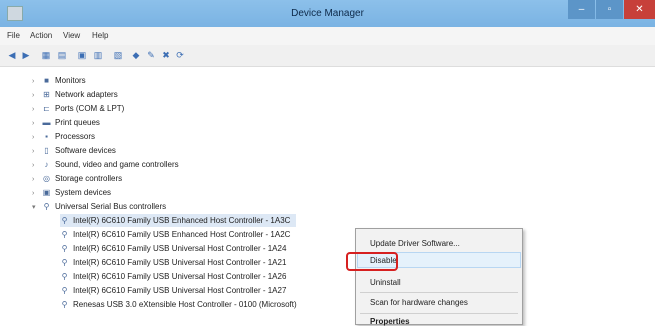 This screenshot has width=655, height=326. Describe the element at coordinates (581, 9) in the screenshot. I see `minimize-button: –` at that location.